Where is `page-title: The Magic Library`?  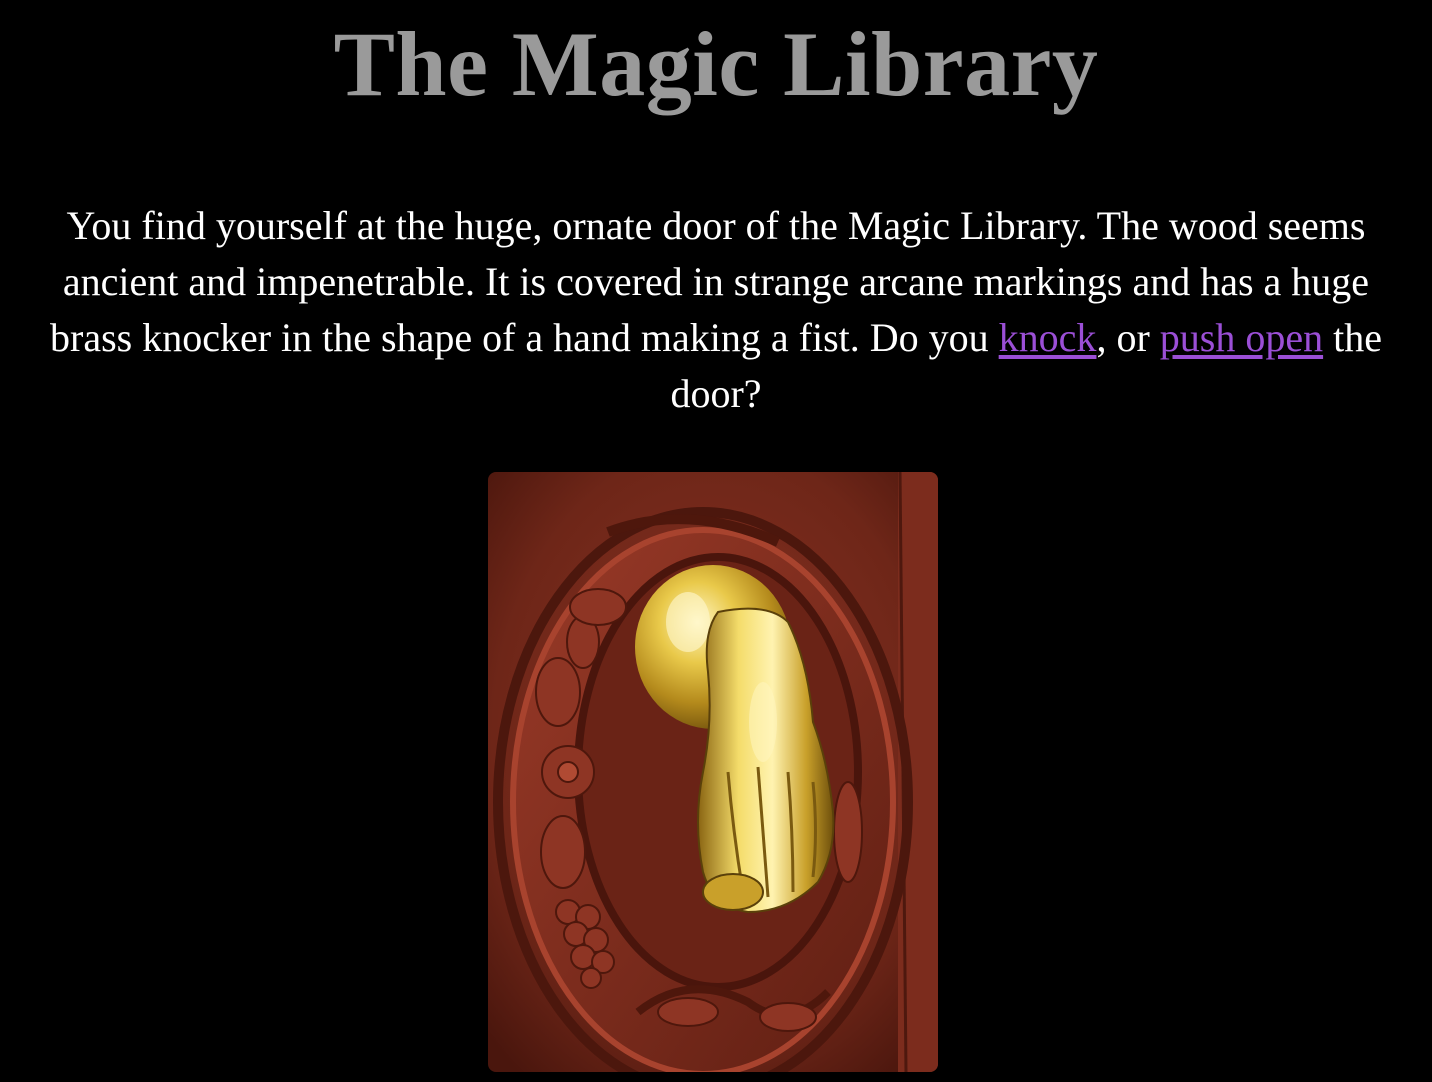
page-title: The Magic Library is located at coordinates (716, 64).